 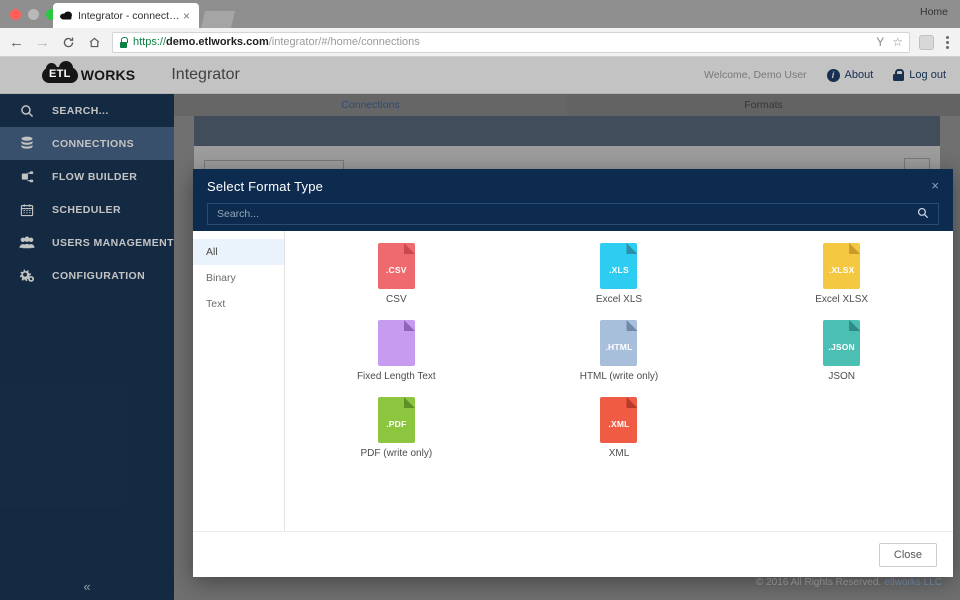 I want to click on format-option: .XLSX Excel XLSX, so click(x=841, y=281).